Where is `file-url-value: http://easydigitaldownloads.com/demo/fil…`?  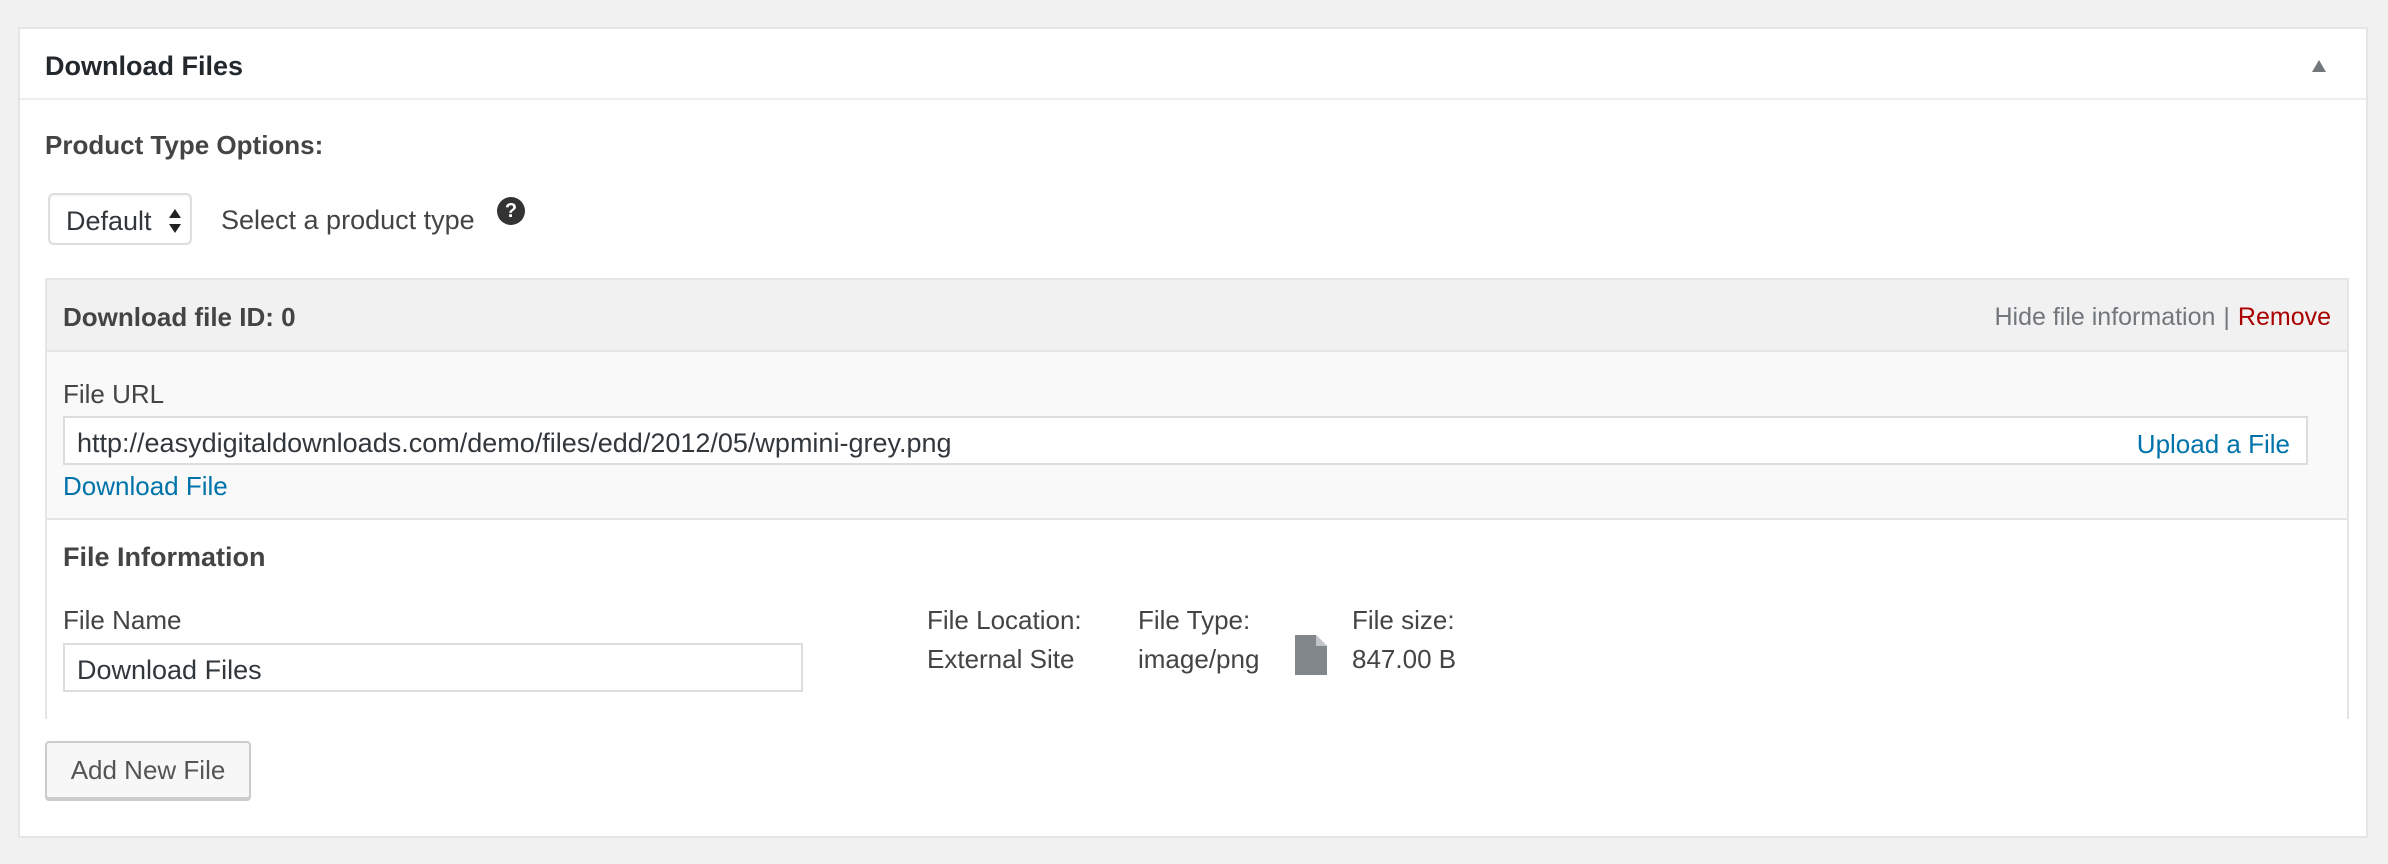 file-url-value: http://easydigitaldownloads.com/demo/fil… is located at coordinates (514, 443).